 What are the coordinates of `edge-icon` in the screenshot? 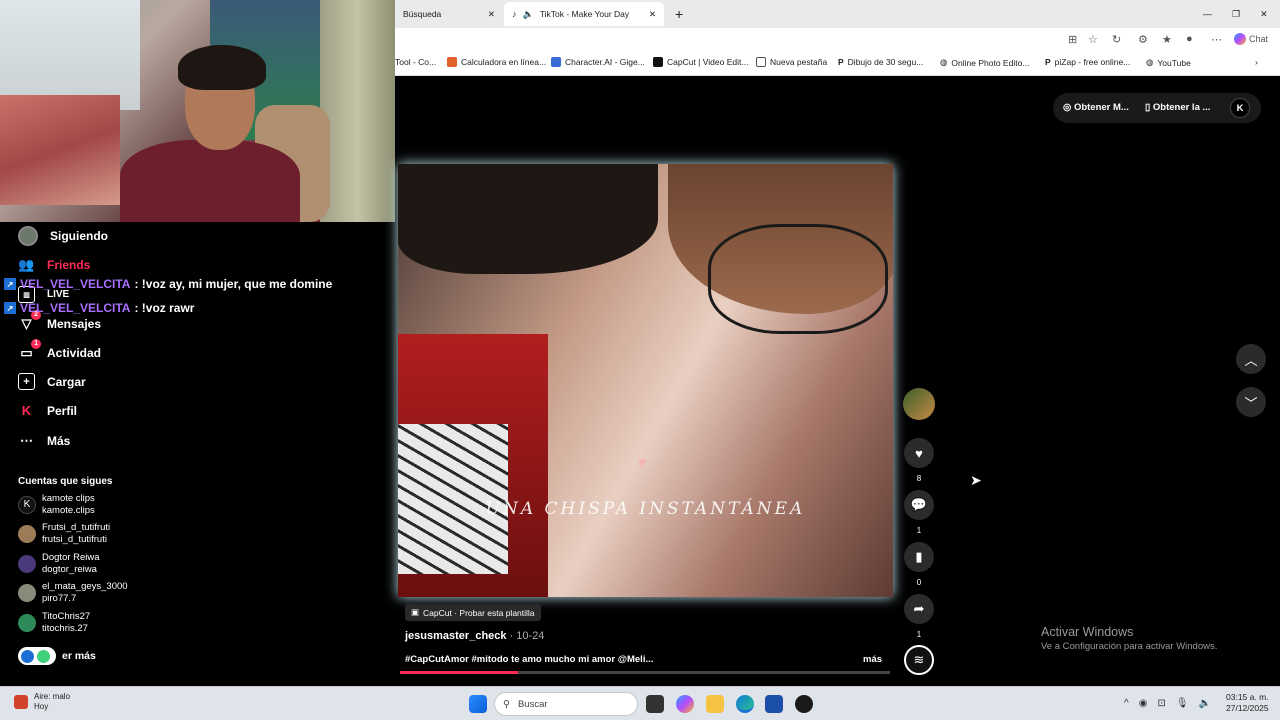 It's located at (745, 704).